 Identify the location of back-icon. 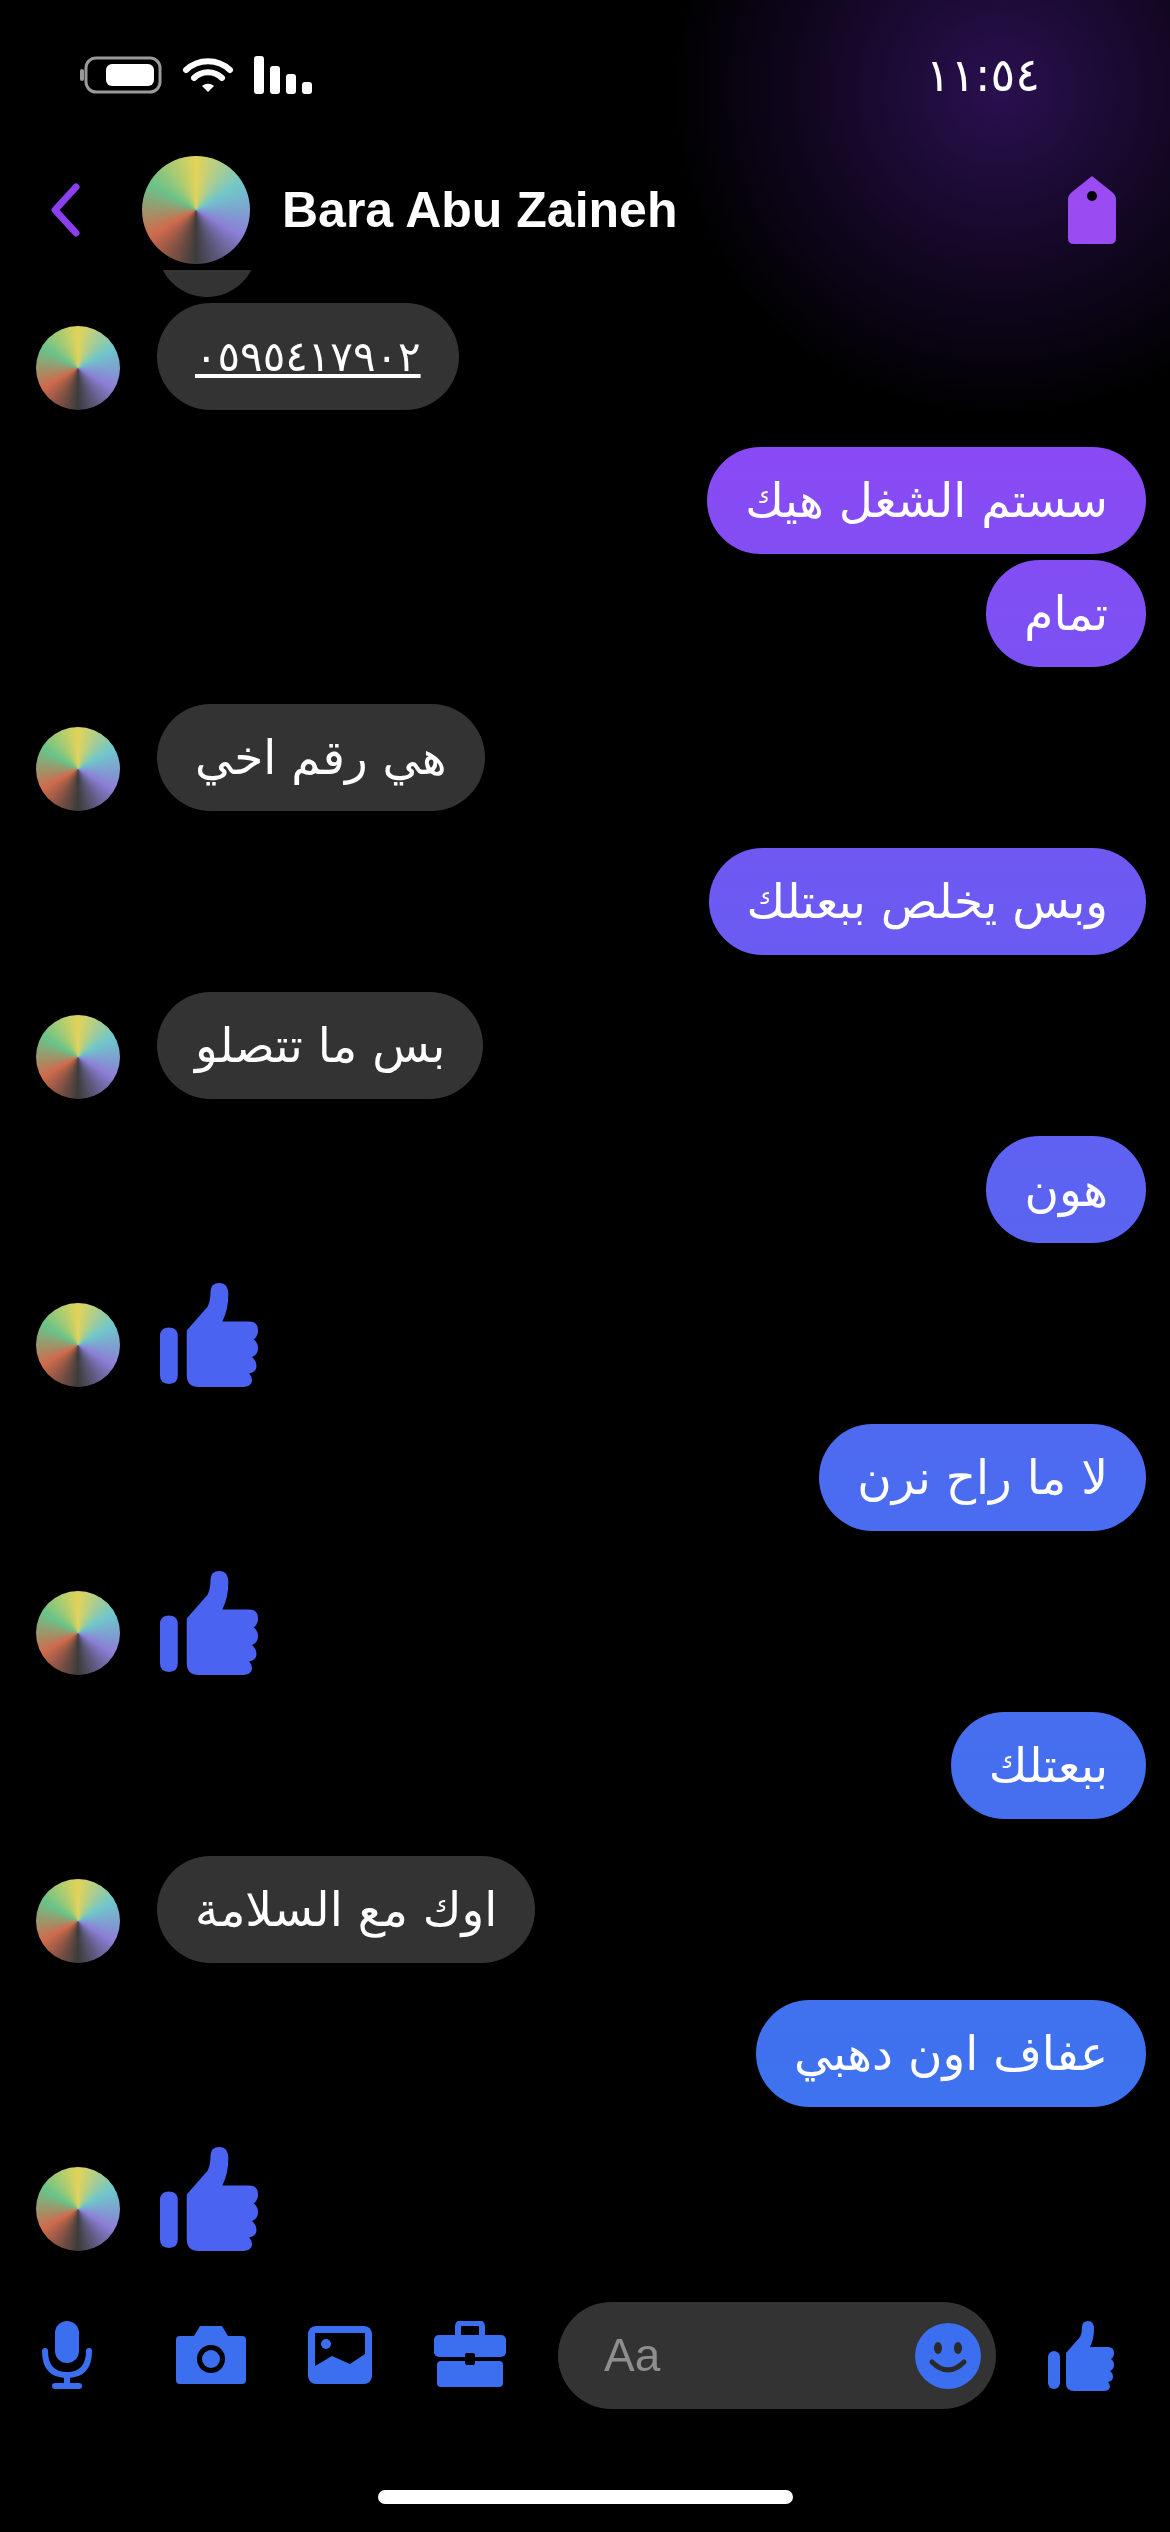
(65, 210).